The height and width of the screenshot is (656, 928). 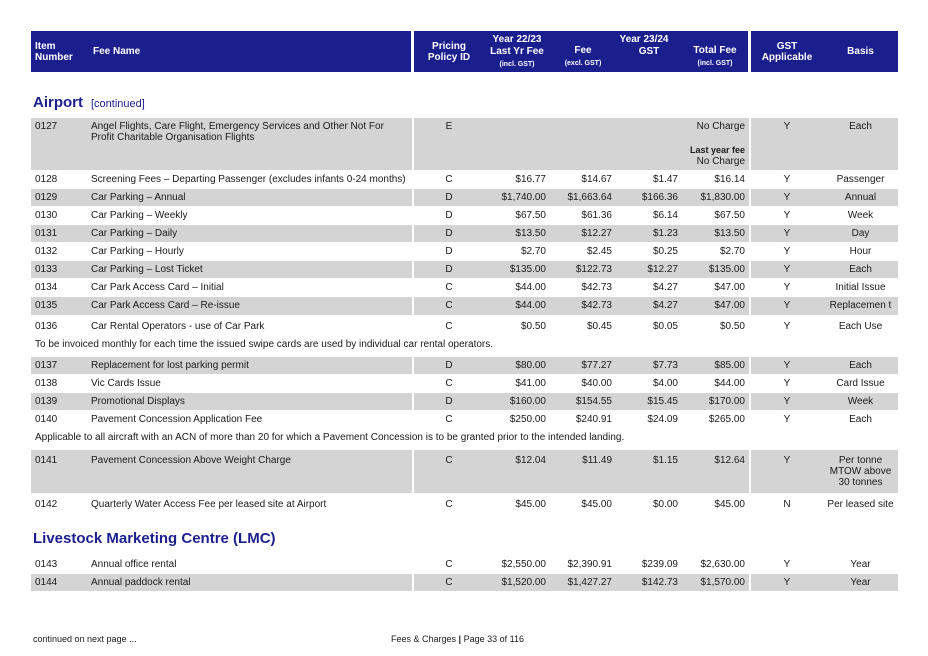 What do you see at coordinates (716, 472) in the screenshot?
I see `total-fee: $12.64` at bounding box center [716, 472].